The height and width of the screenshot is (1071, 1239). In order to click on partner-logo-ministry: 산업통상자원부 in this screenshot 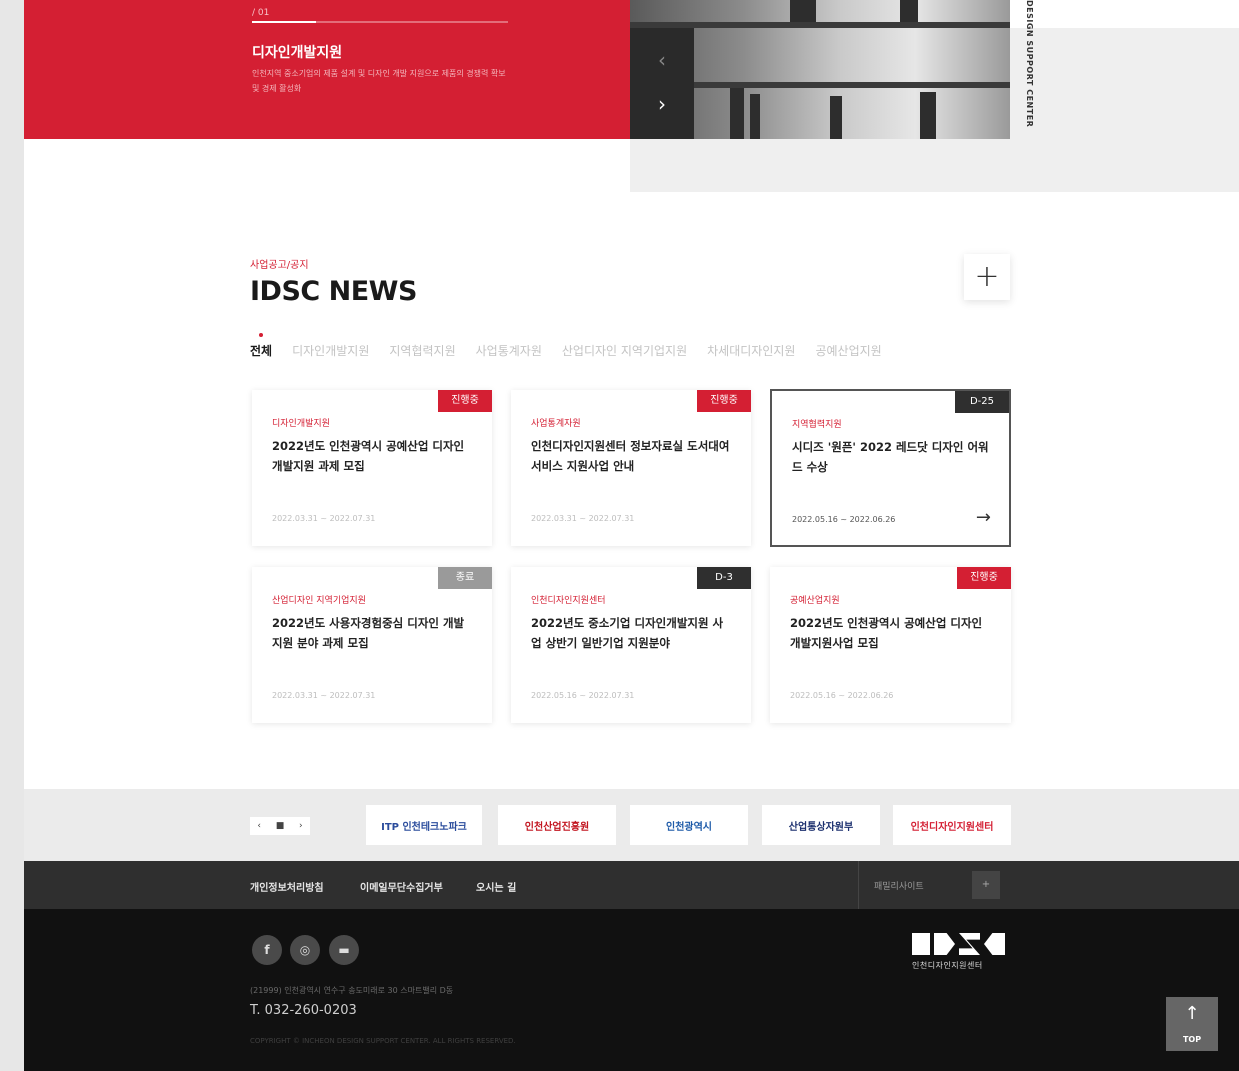, I will do `click(821, 825)`.